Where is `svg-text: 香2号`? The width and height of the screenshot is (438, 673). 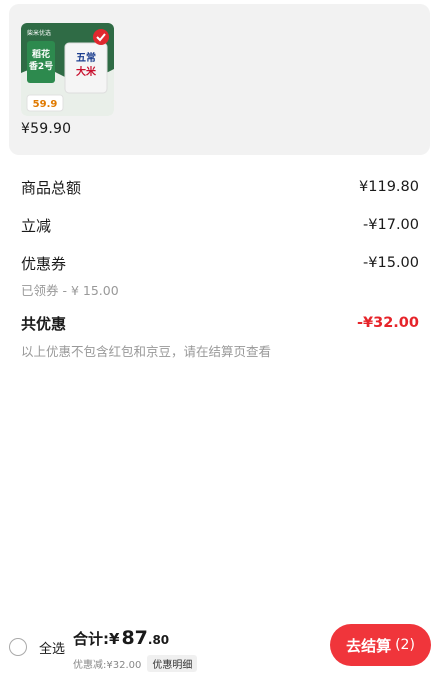
svg-text: 香2号 is located at coordinates (40, 66).